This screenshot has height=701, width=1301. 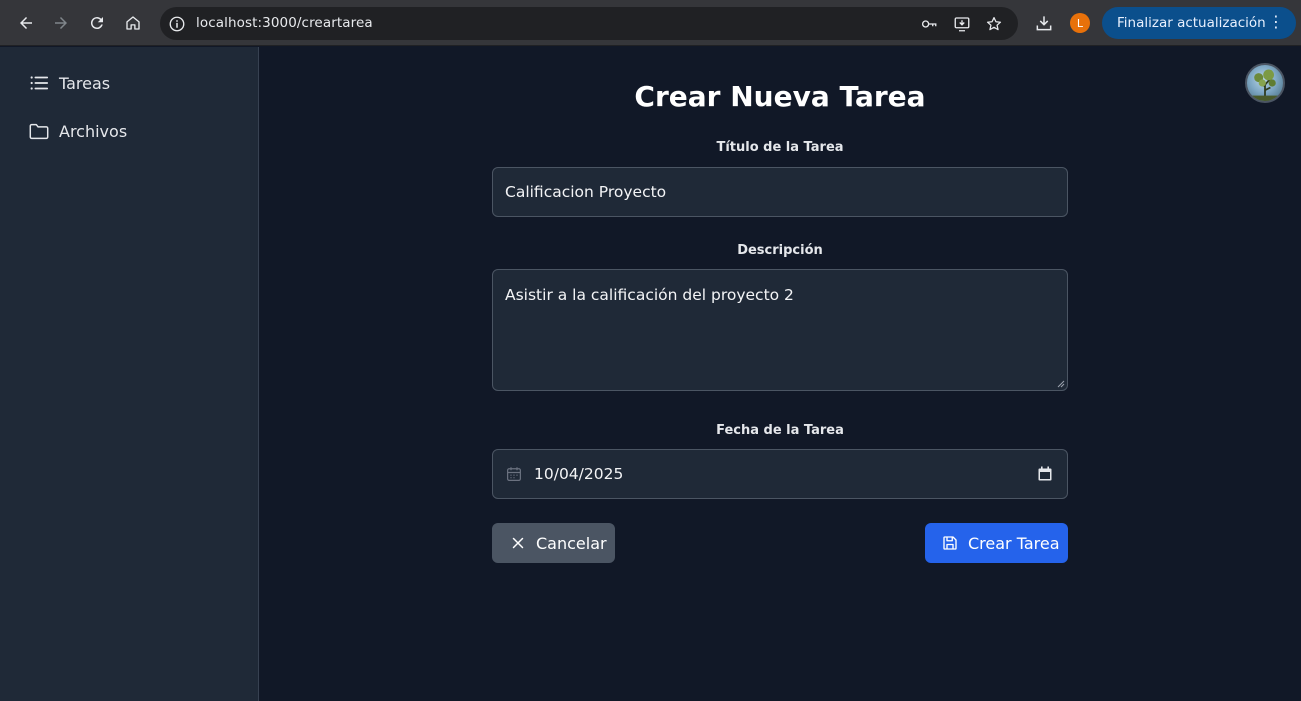 What do you see at coordinates (649, 295) in the screenshot?
I see `description-textarea-value: Asistir a la calificación del proyecto 2` at bounding box center [649, 295].